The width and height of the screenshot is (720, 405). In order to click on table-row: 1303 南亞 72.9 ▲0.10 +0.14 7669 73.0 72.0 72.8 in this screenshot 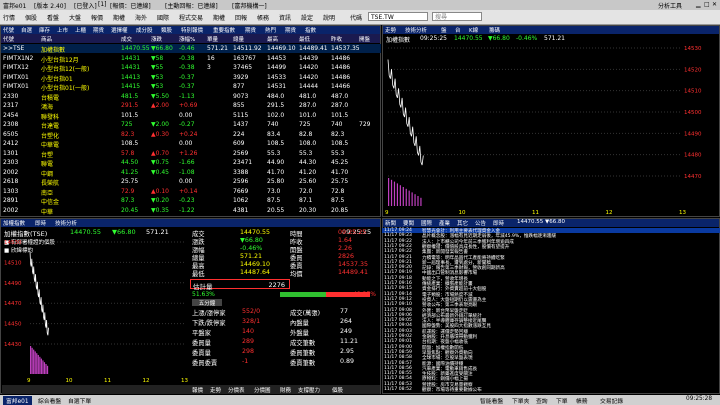, I will do `click(191, 192)`.